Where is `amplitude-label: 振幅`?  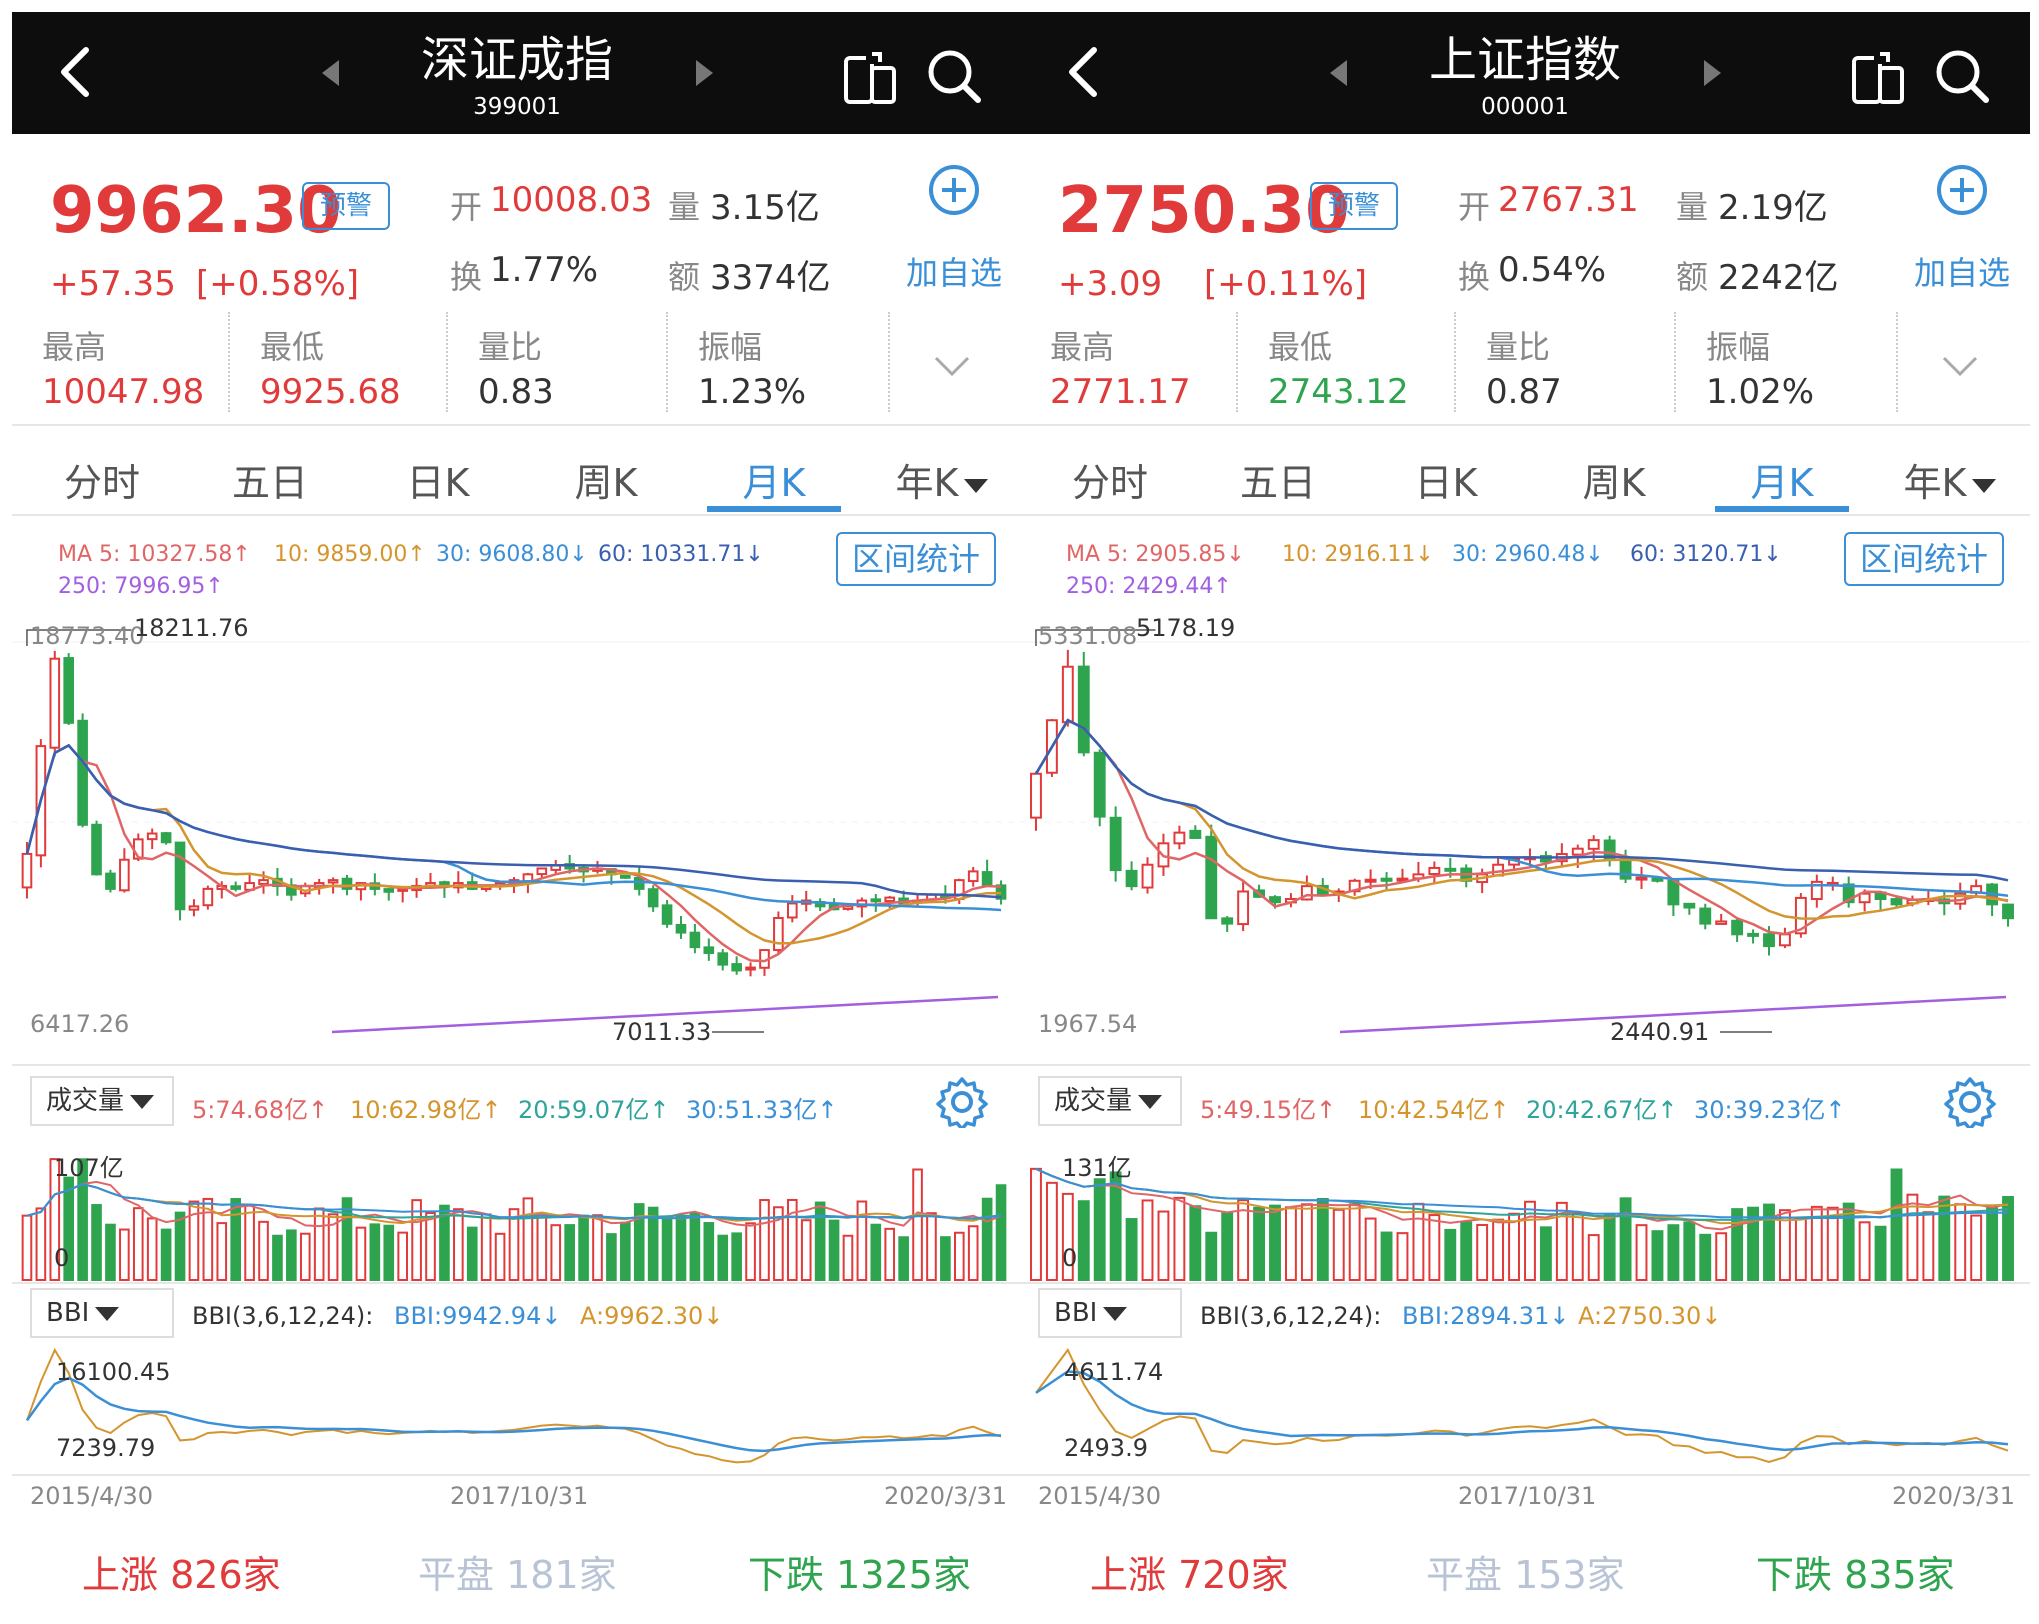 amplitude-label: 振幅 is located at coordinates (730, 347).